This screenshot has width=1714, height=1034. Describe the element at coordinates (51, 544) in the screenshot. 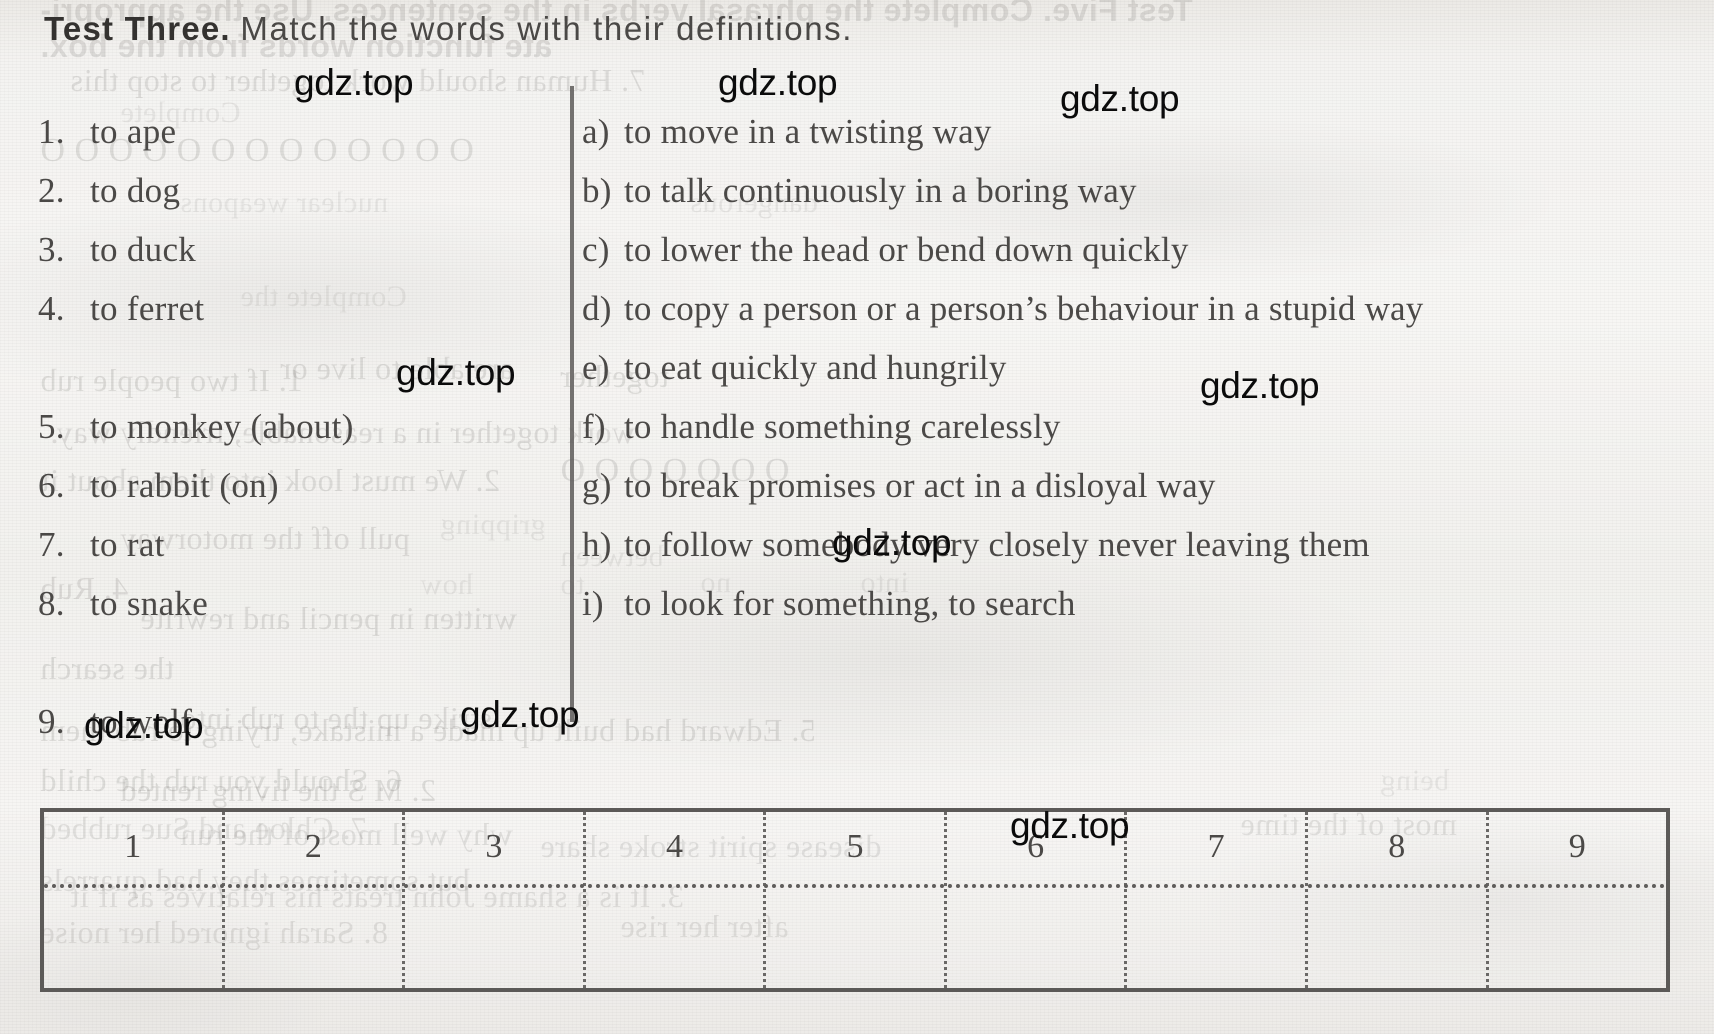

I see `word-number: 7.` at that location.